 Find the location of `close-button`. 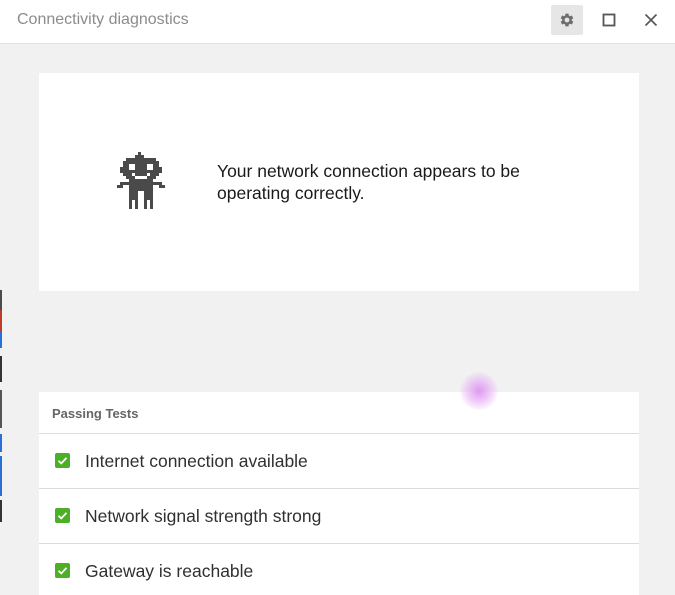

close-button is located at coordinates (651, 20).